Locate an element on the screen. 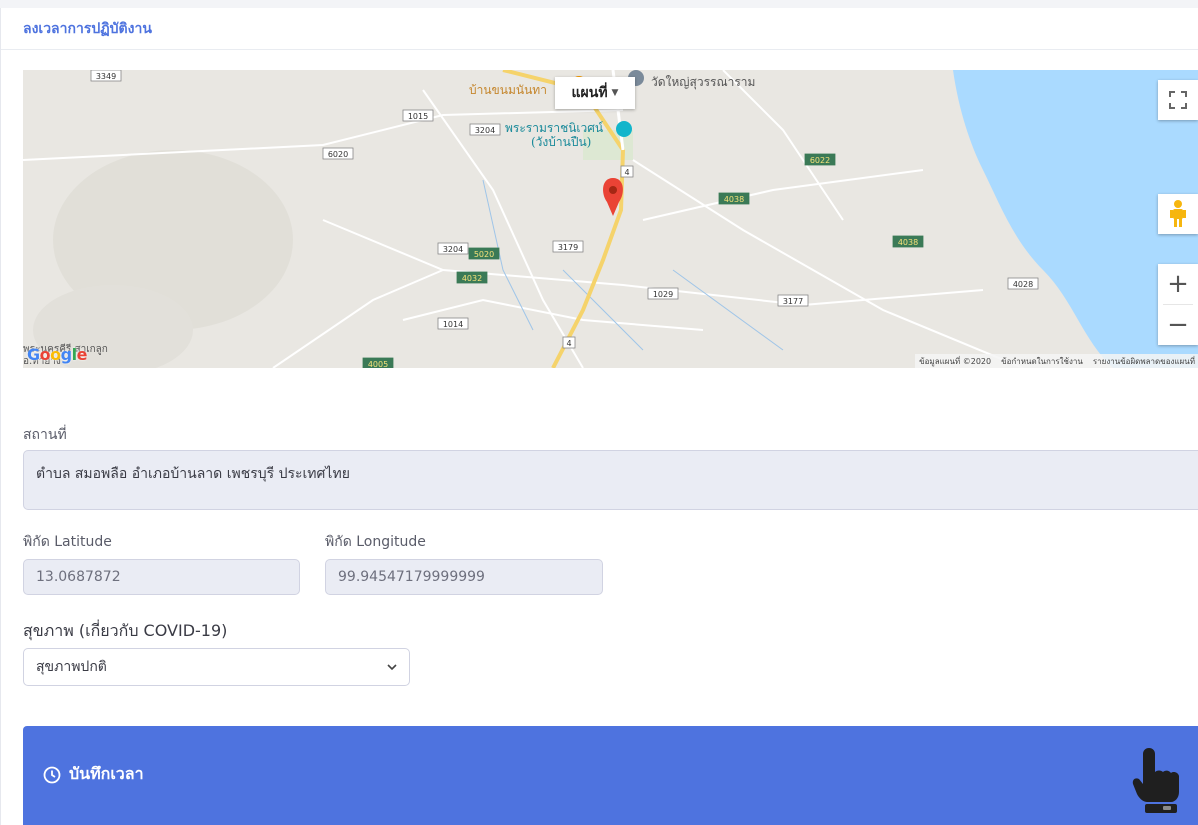 The height and width of the screenshot is (825, 1198). road-shield-label: 1029 is located at coordinates (663, 294).